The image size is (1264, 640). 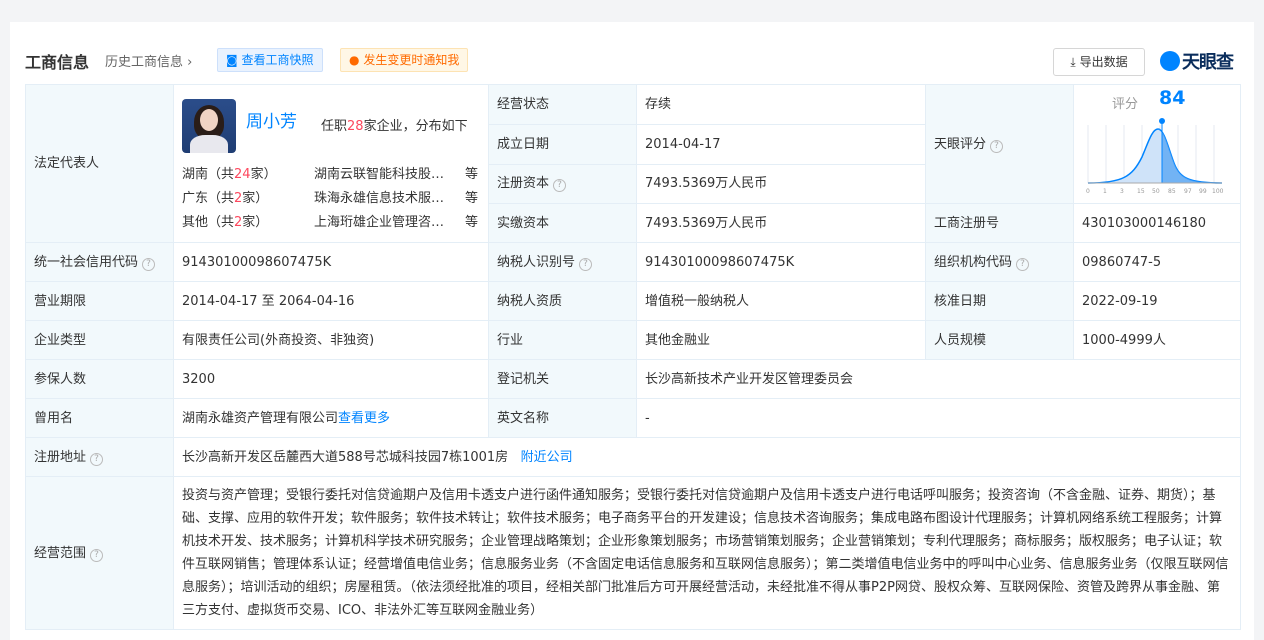 What do you see at coordinates (355, 126) in the screenshot?
I see `rep-summary-count: 28` at bounding box center [355, 126].